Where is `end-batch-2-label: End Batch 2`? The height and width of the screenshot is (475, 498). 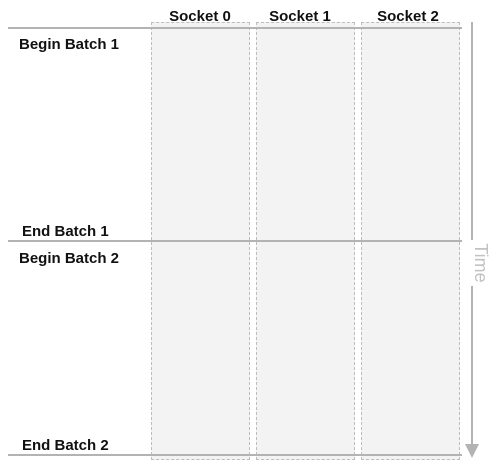 end-batch-2-label: End Batch 2 is located at coordinates (65, 445).